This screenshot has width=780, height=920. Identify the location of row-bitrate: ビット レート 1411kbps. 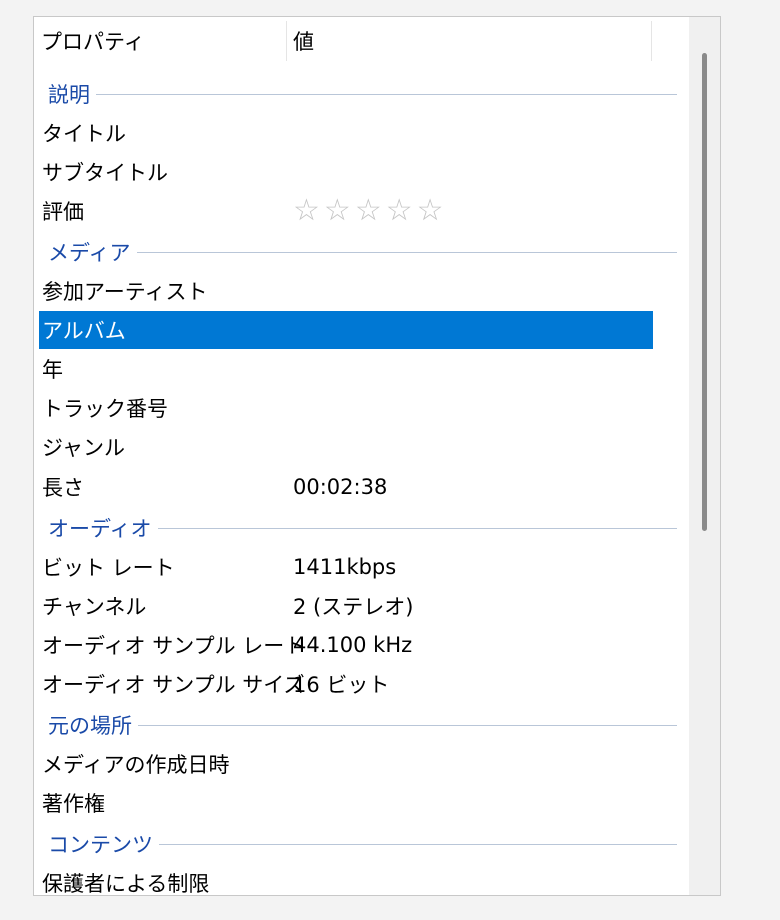
(346, 567).